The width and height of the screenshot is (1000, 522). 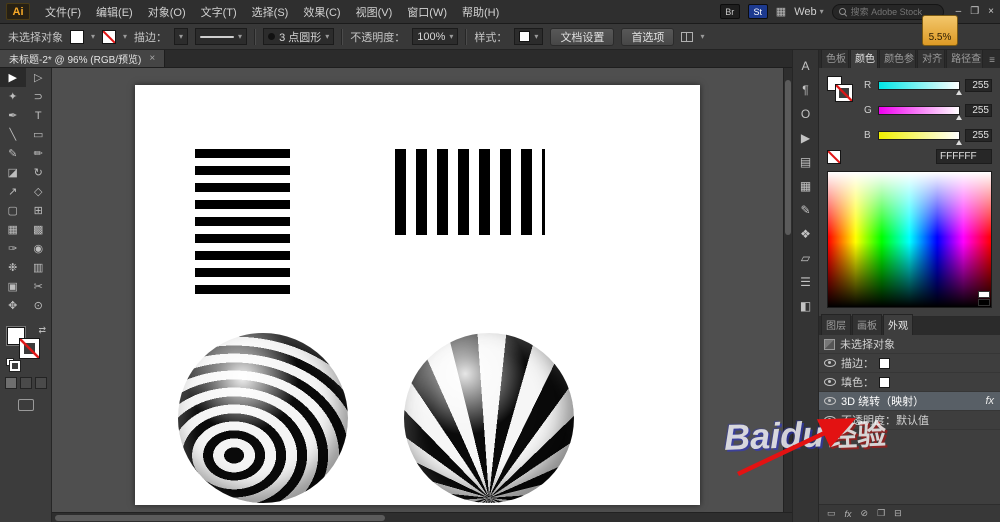 What do you see at coordinates (152, 58) in the screenshot?
I see `document-tab-close-icon: ×` at bounding box center [152, 58].